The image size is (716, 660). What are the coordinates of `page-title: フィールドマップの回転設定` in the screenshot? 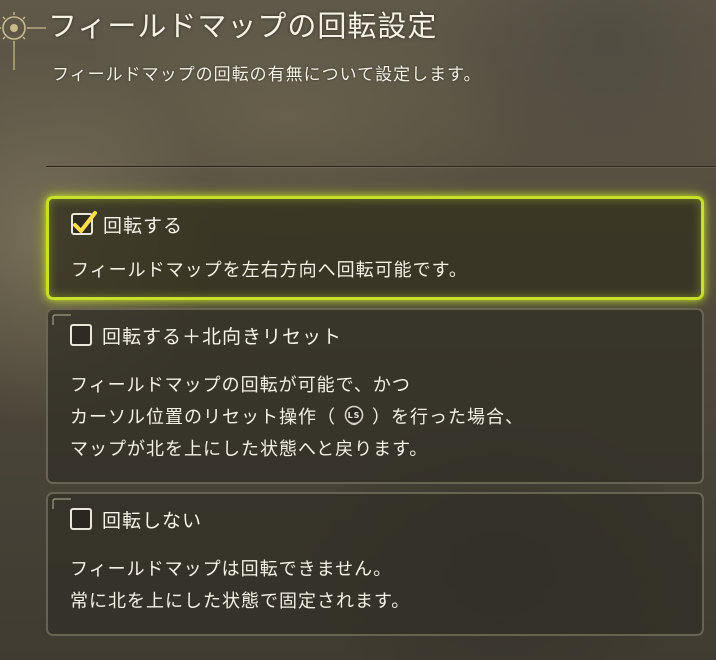 It's located at (243, 26).